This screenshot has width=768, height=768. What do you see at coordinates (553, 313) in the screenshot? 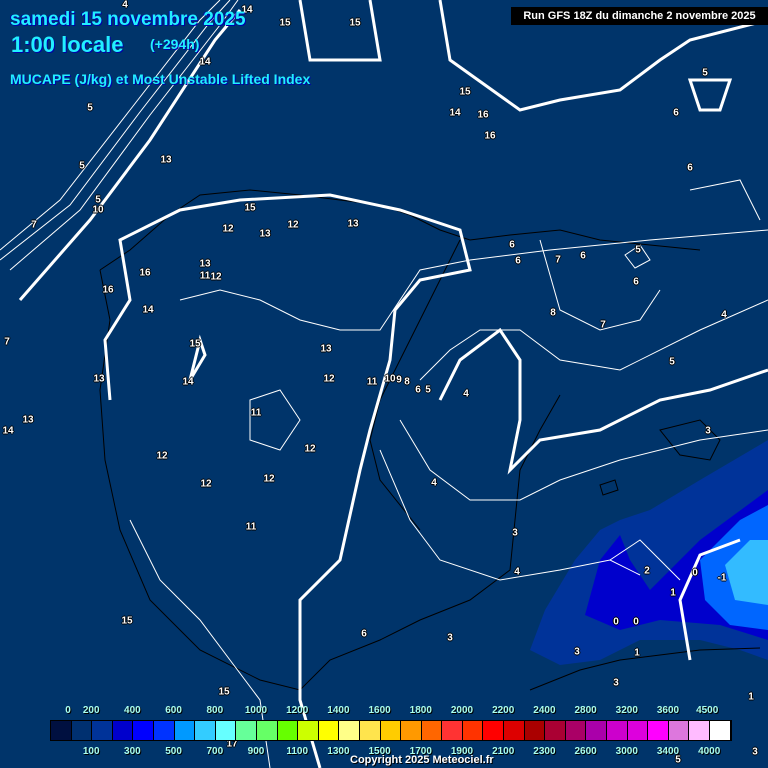
I see `contour-label: 8` at bounding box center [553, 313].